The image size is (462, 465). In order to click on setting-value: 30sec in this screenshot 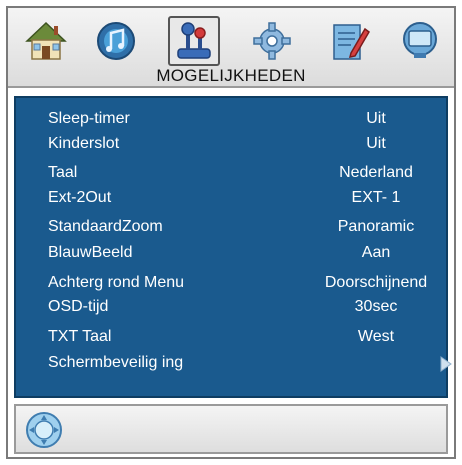, I will do `click(376, 306)`.